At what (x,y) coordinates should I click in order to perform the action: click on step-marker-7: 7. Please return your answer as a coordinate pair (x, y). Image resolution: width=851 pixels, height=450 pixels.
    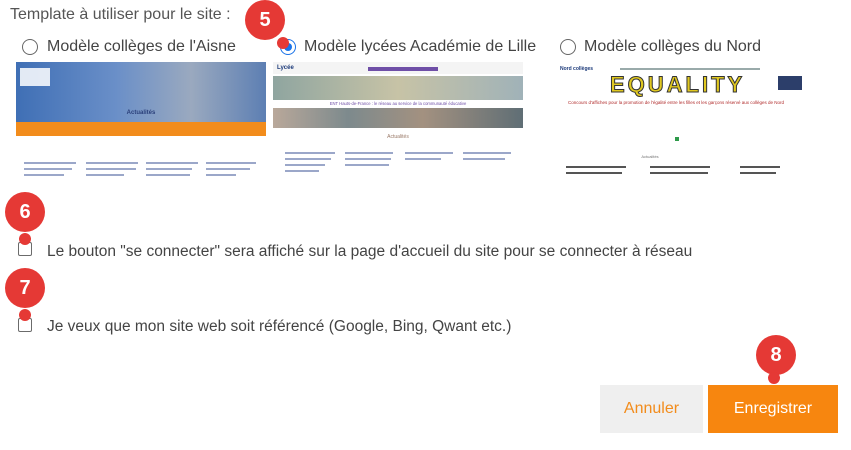
    Looking at the image, I should click on (25, 288).